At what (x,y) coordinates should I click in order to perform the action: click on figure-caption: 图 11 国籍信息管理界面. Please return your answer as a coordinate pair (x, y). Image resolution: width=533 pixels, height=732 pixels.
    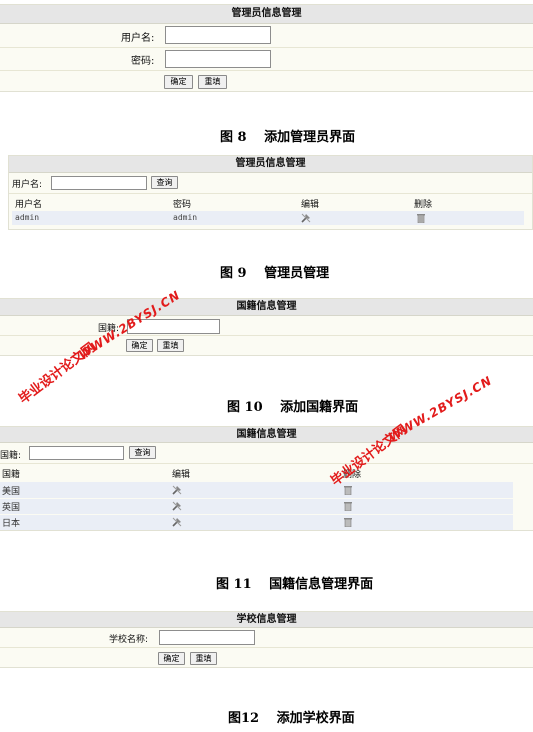
    Looking at the image, I should click on (295, 584).